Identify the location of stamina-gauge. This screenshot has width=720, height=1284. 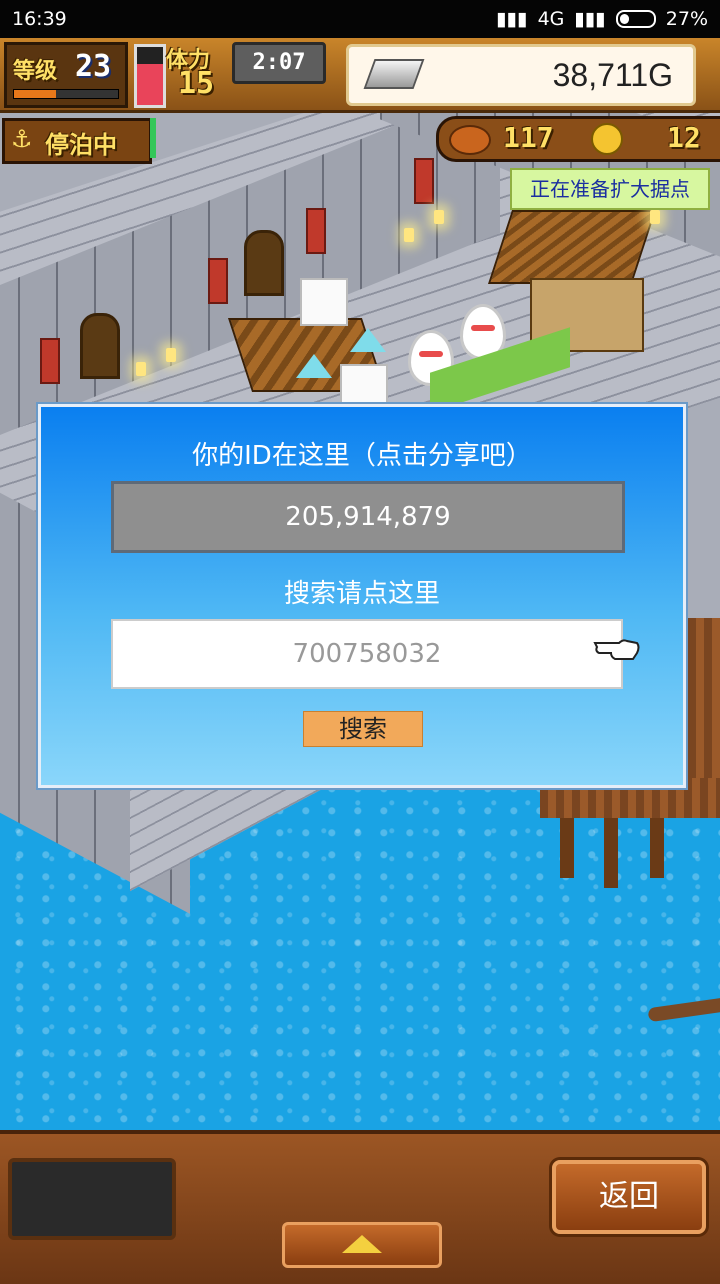
(150, 76).